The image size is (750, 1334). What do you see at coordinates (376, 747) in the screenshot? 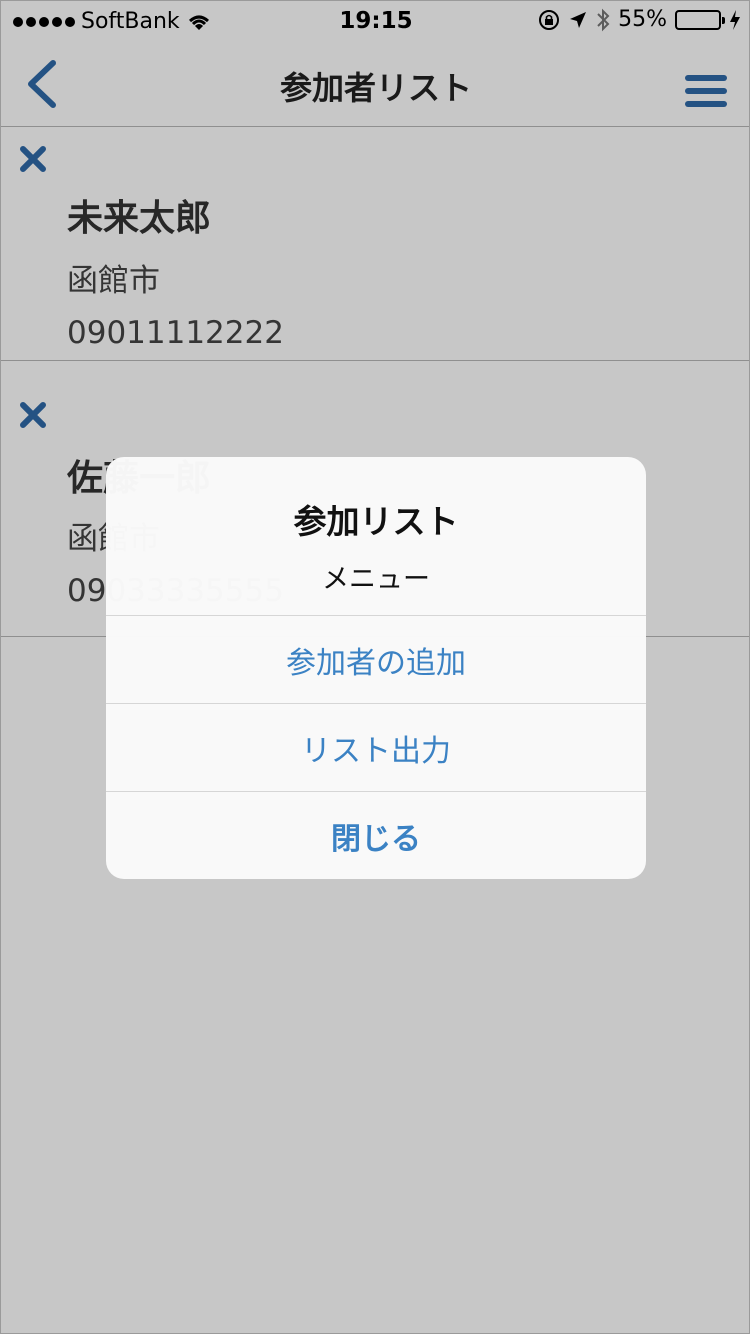
I see `export-list-button: リスト出力` at bounding box center [376, 747].